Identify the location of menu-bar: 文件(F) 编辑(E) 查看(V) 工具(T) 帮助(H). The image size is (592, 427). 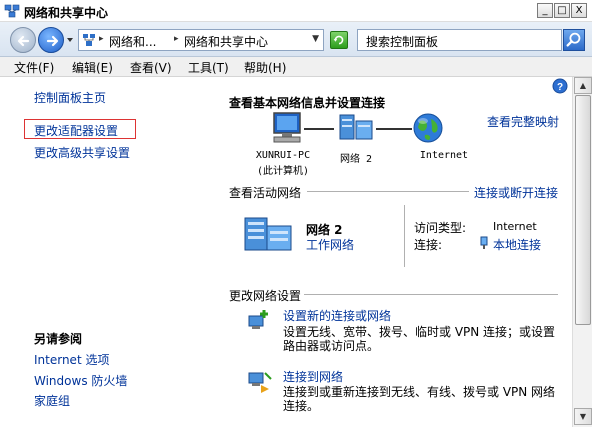
(296, 67).